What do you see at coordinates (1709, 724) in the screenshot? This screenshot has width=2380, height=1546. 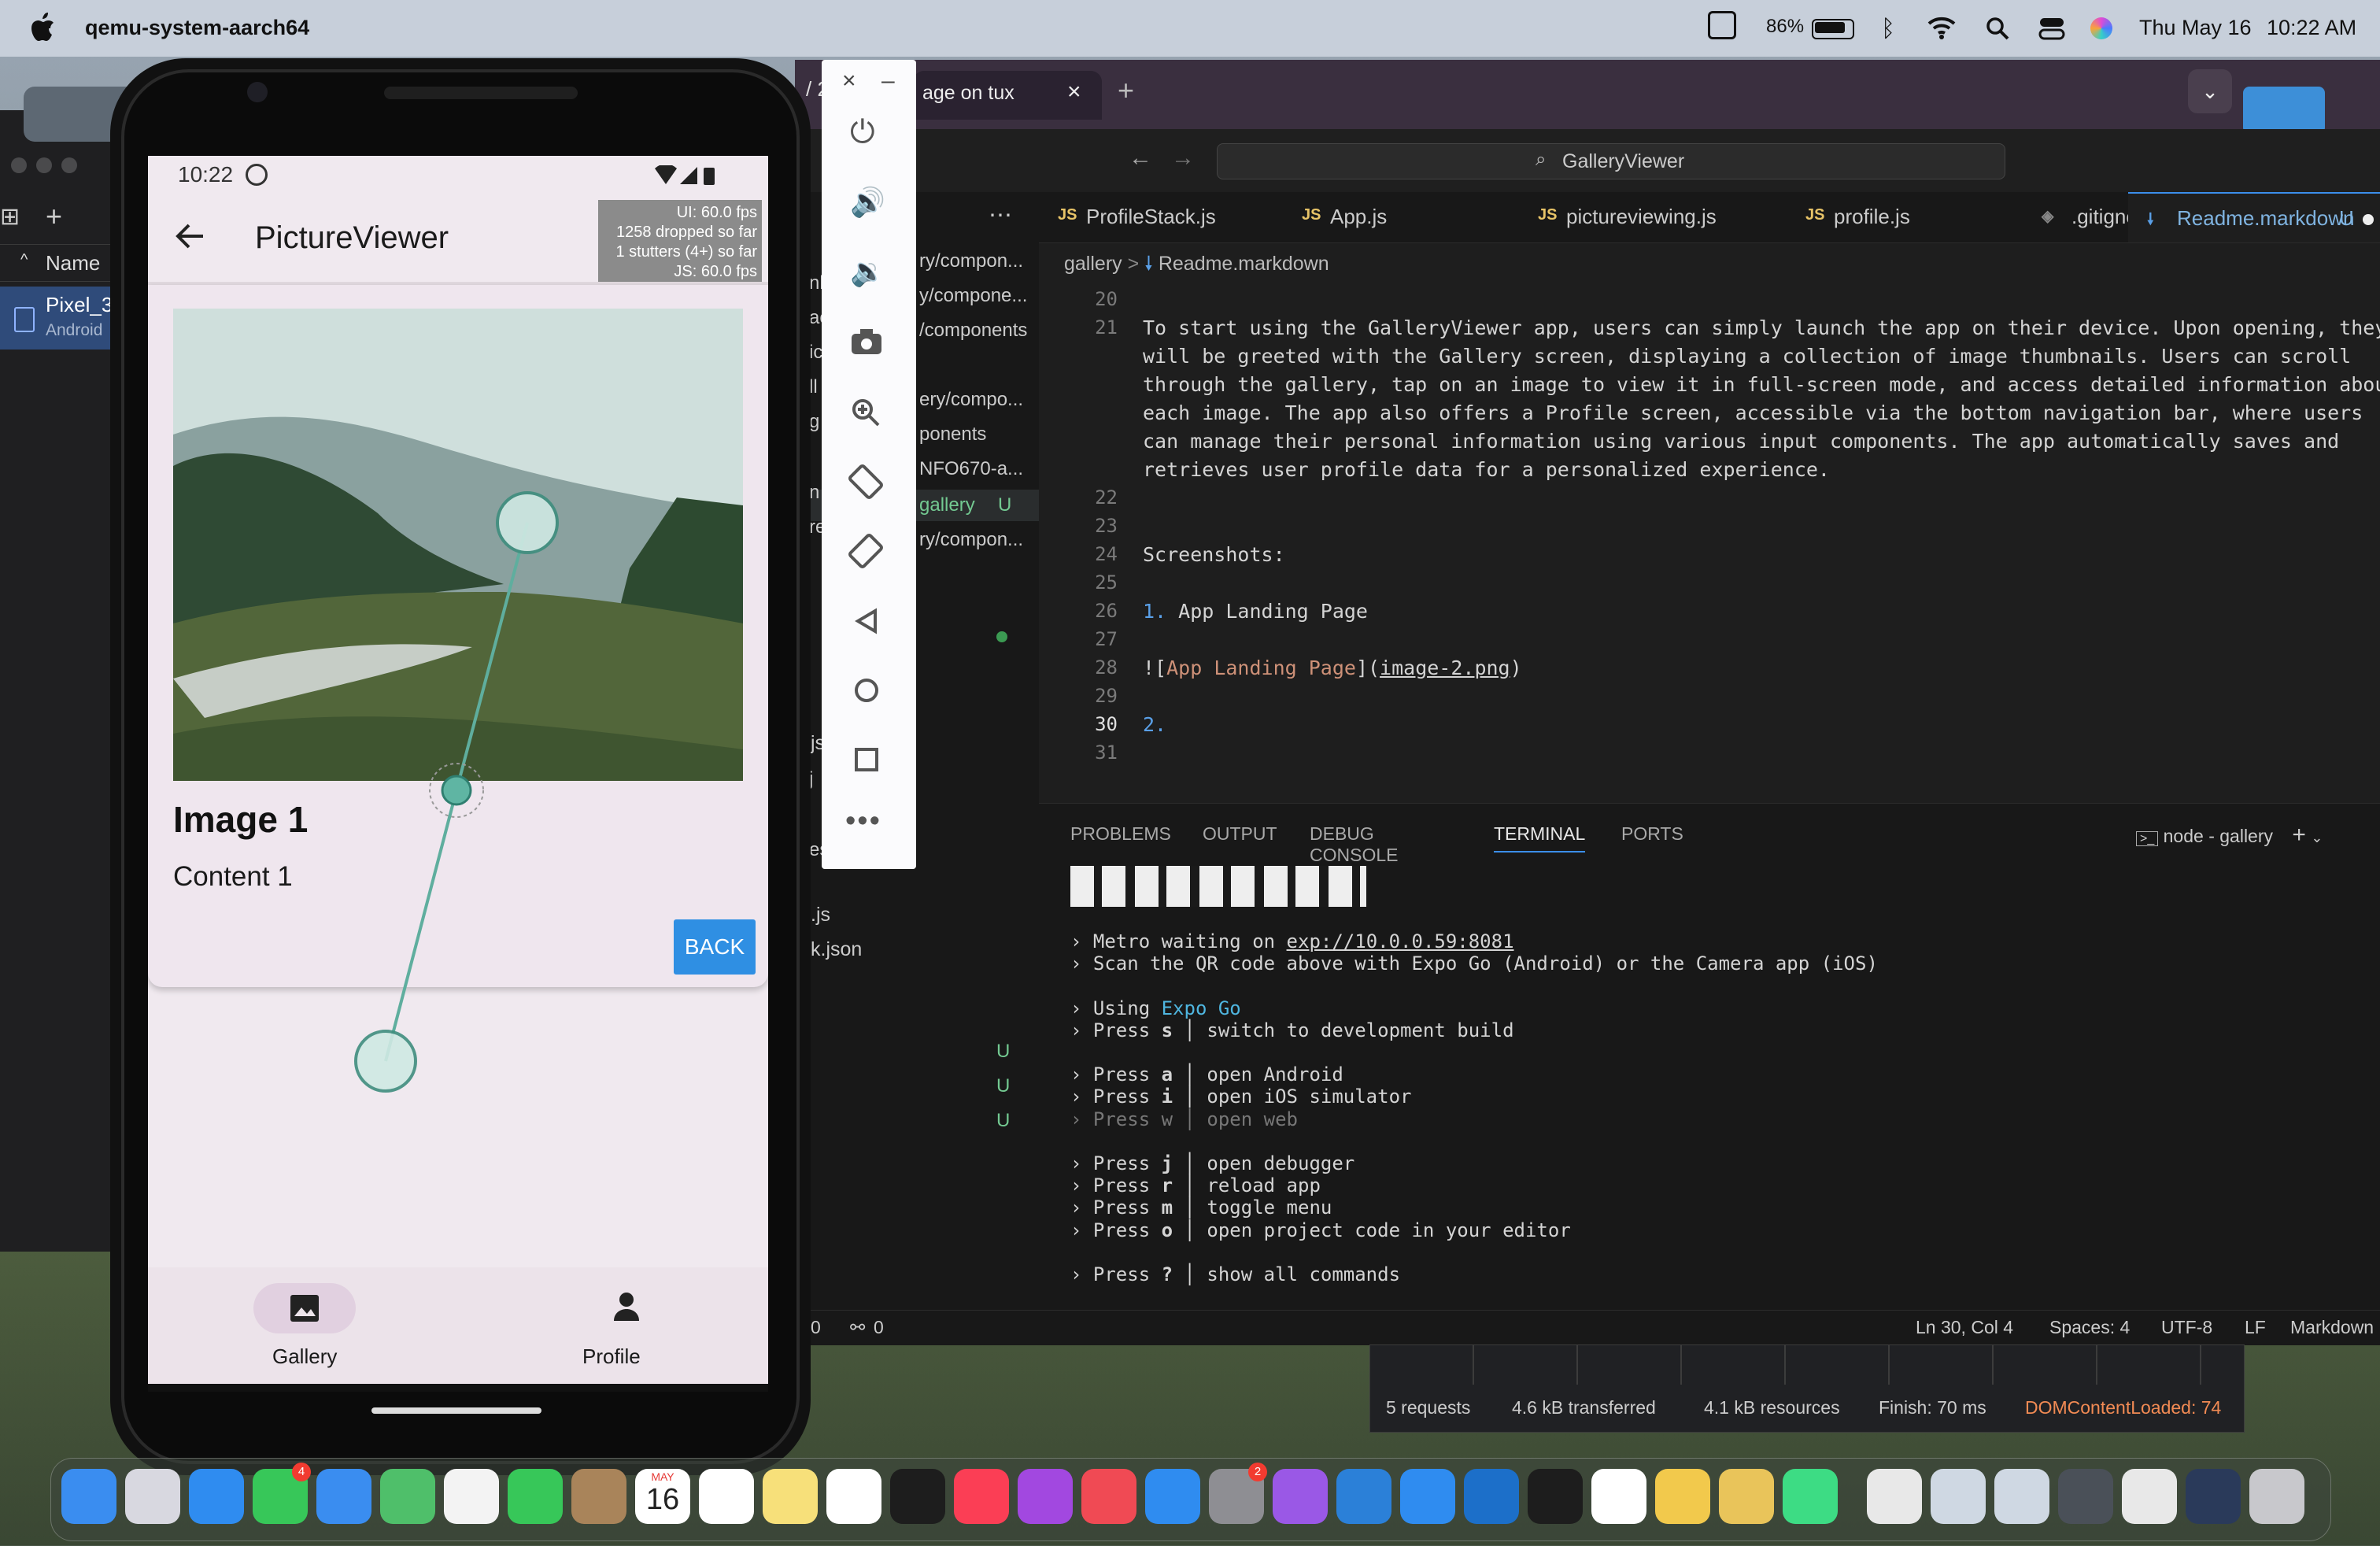 I see `code-line: 30 2.` at bounding box center [1709, 724].